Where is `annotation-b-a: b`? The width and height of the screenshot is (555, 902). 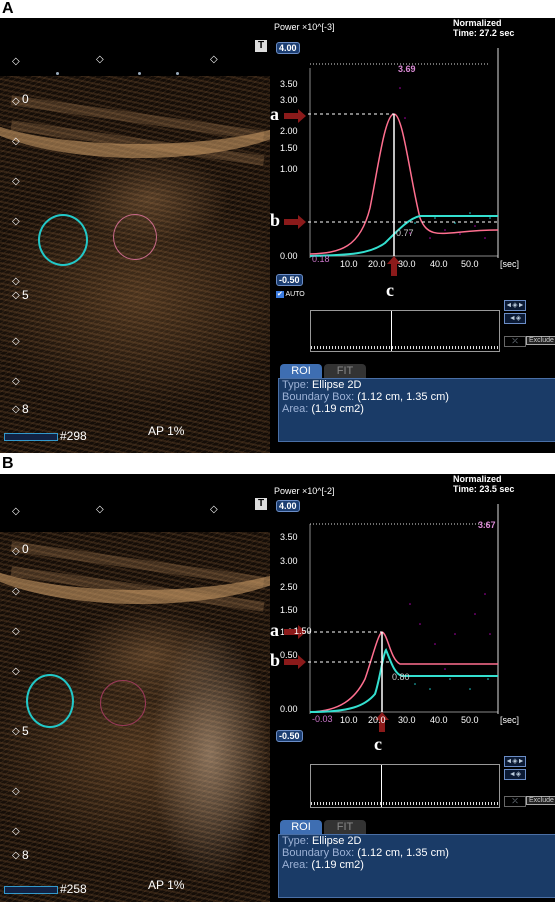
annotation-b-a: b is located at coordinates (275, 220).